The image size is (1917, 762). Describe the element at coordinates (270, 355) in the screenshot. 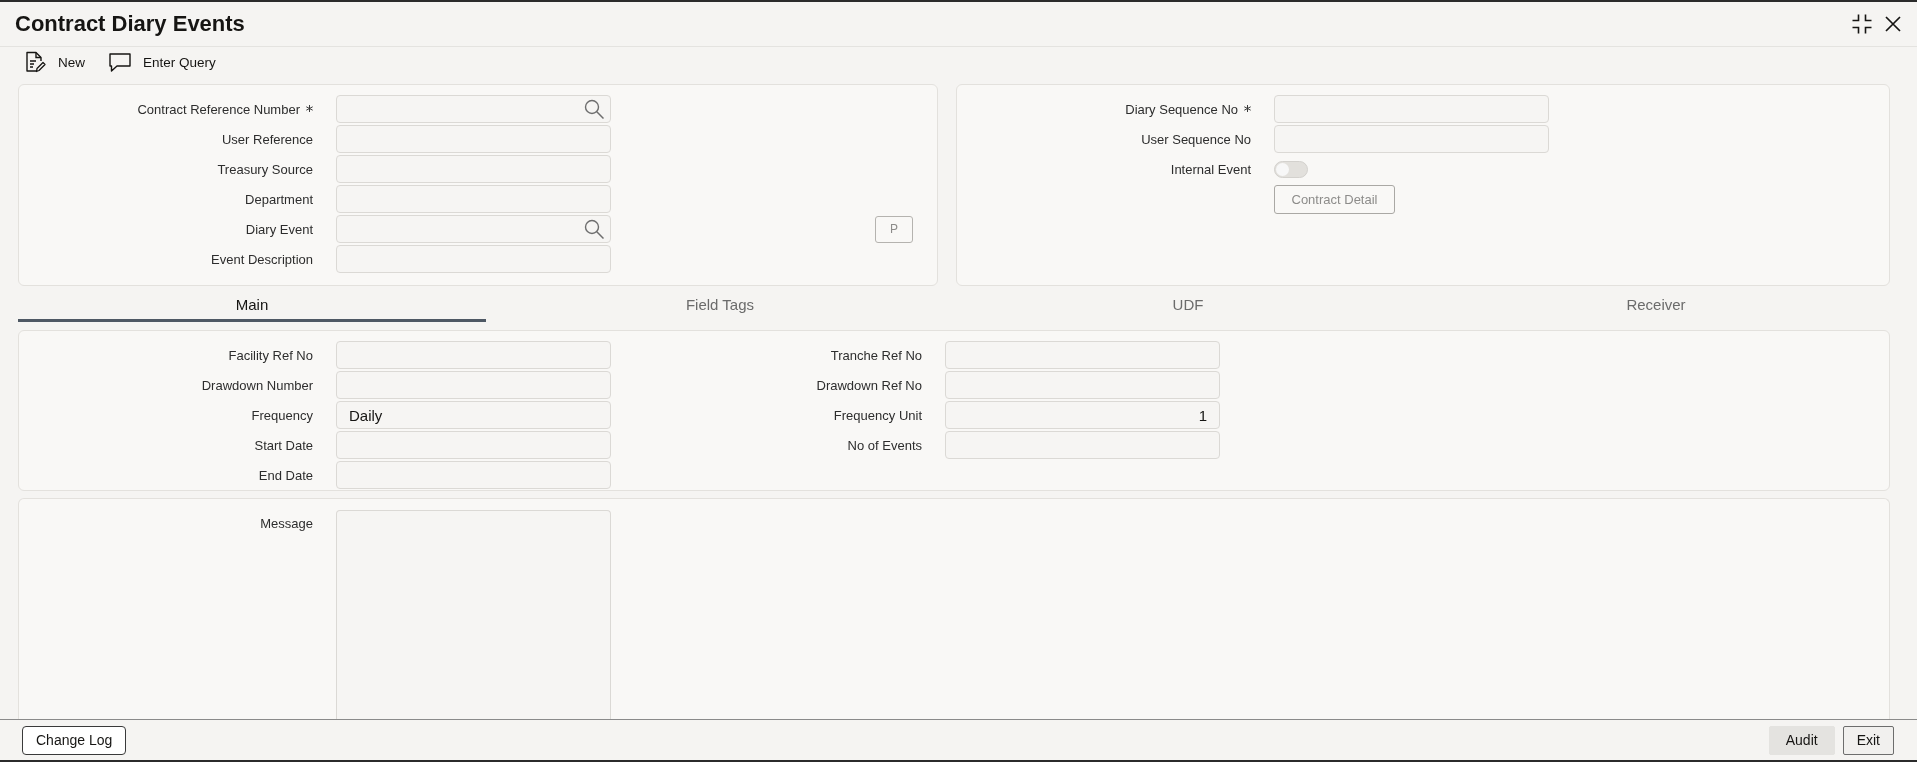

I see `field-label: Facility Ref No` at that location.